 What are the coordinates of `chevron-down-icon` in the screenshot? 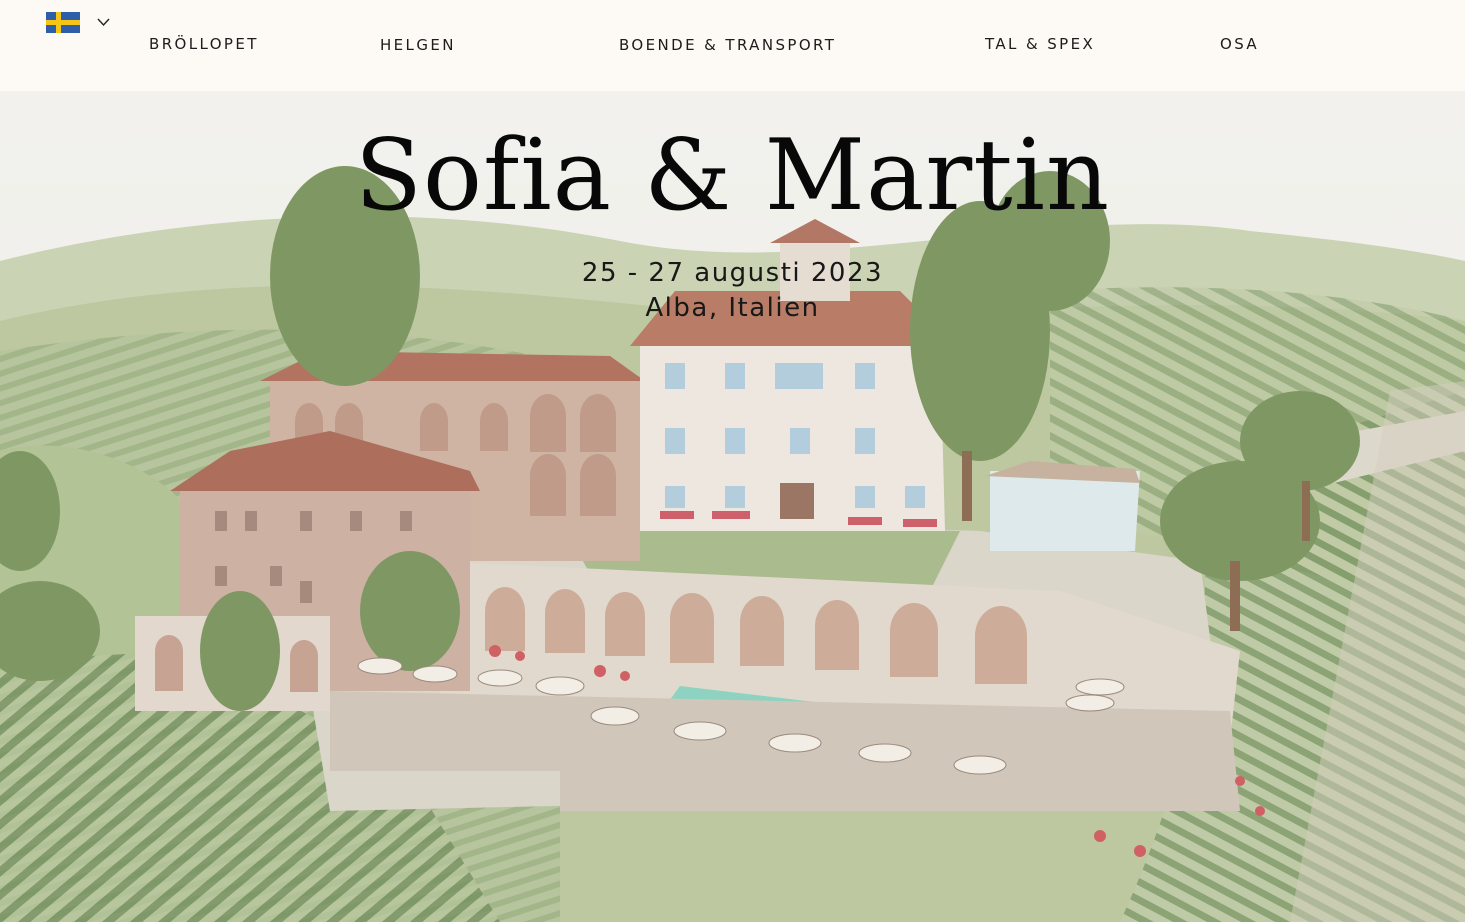 It's located at (103, 22).